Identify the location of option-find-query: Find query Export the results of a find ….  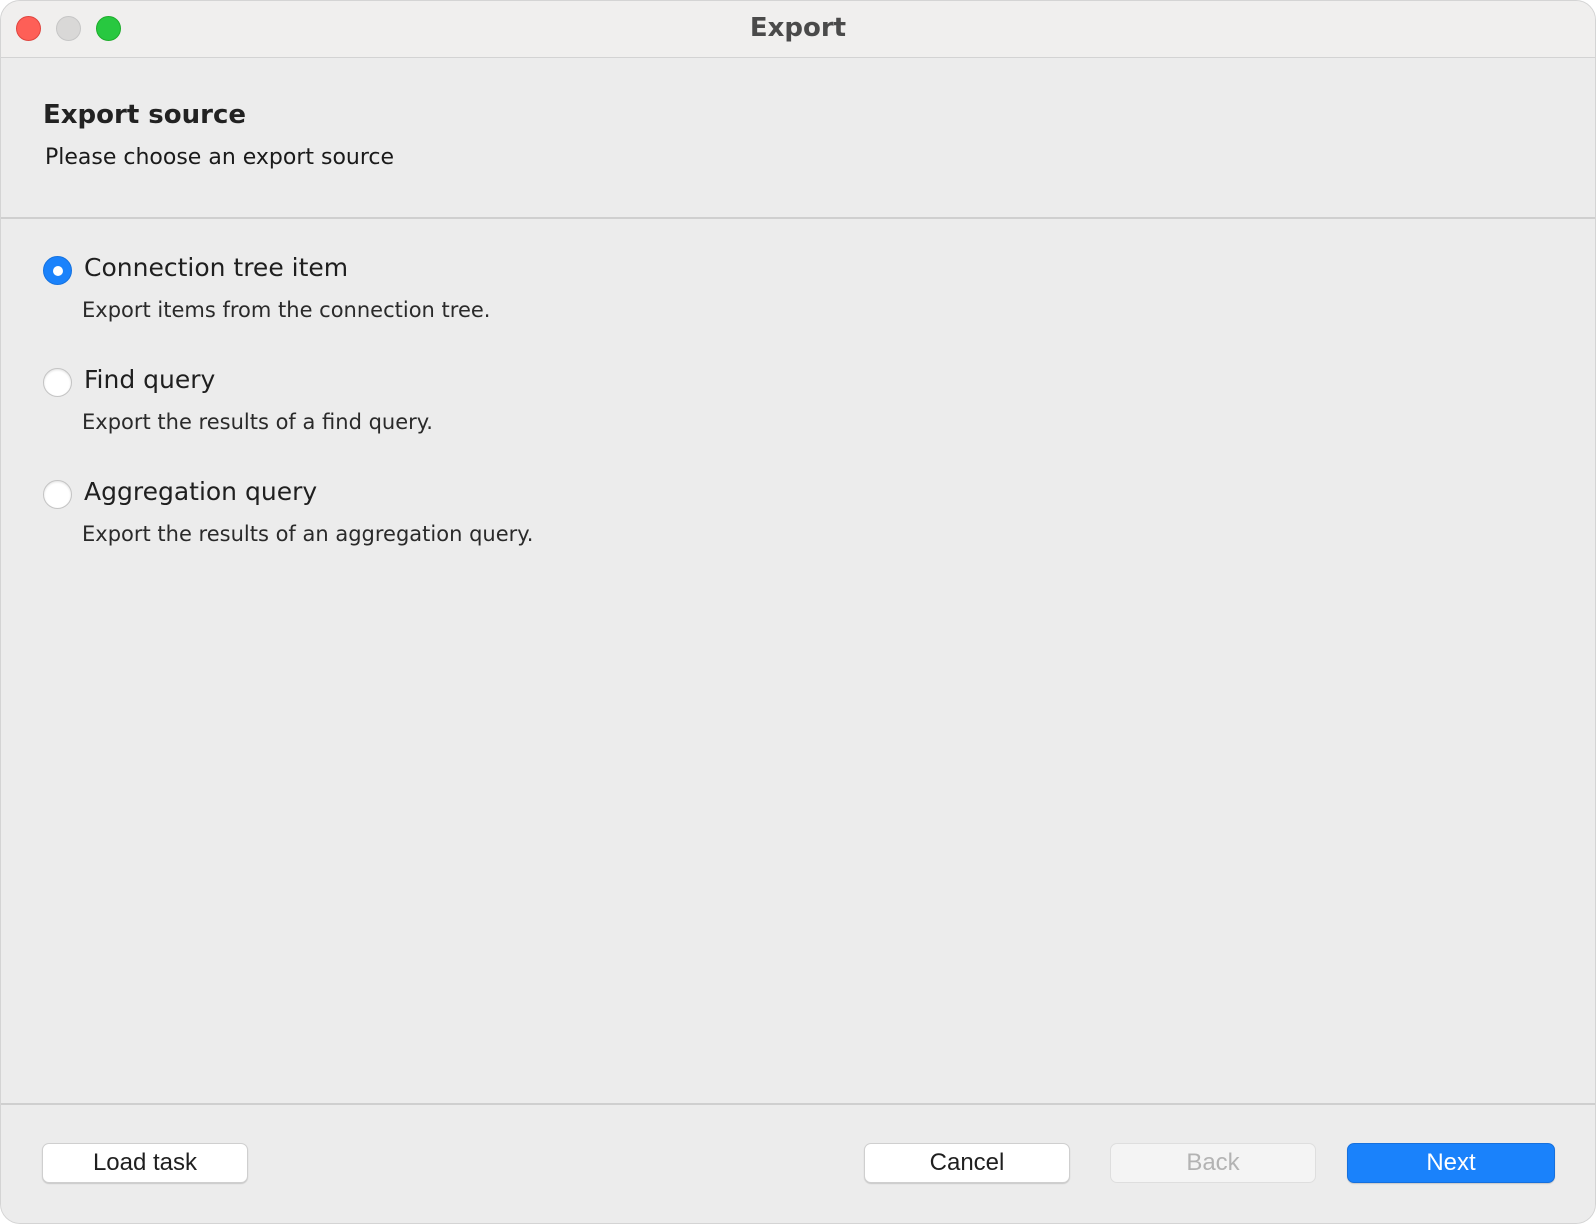
(393, 416).